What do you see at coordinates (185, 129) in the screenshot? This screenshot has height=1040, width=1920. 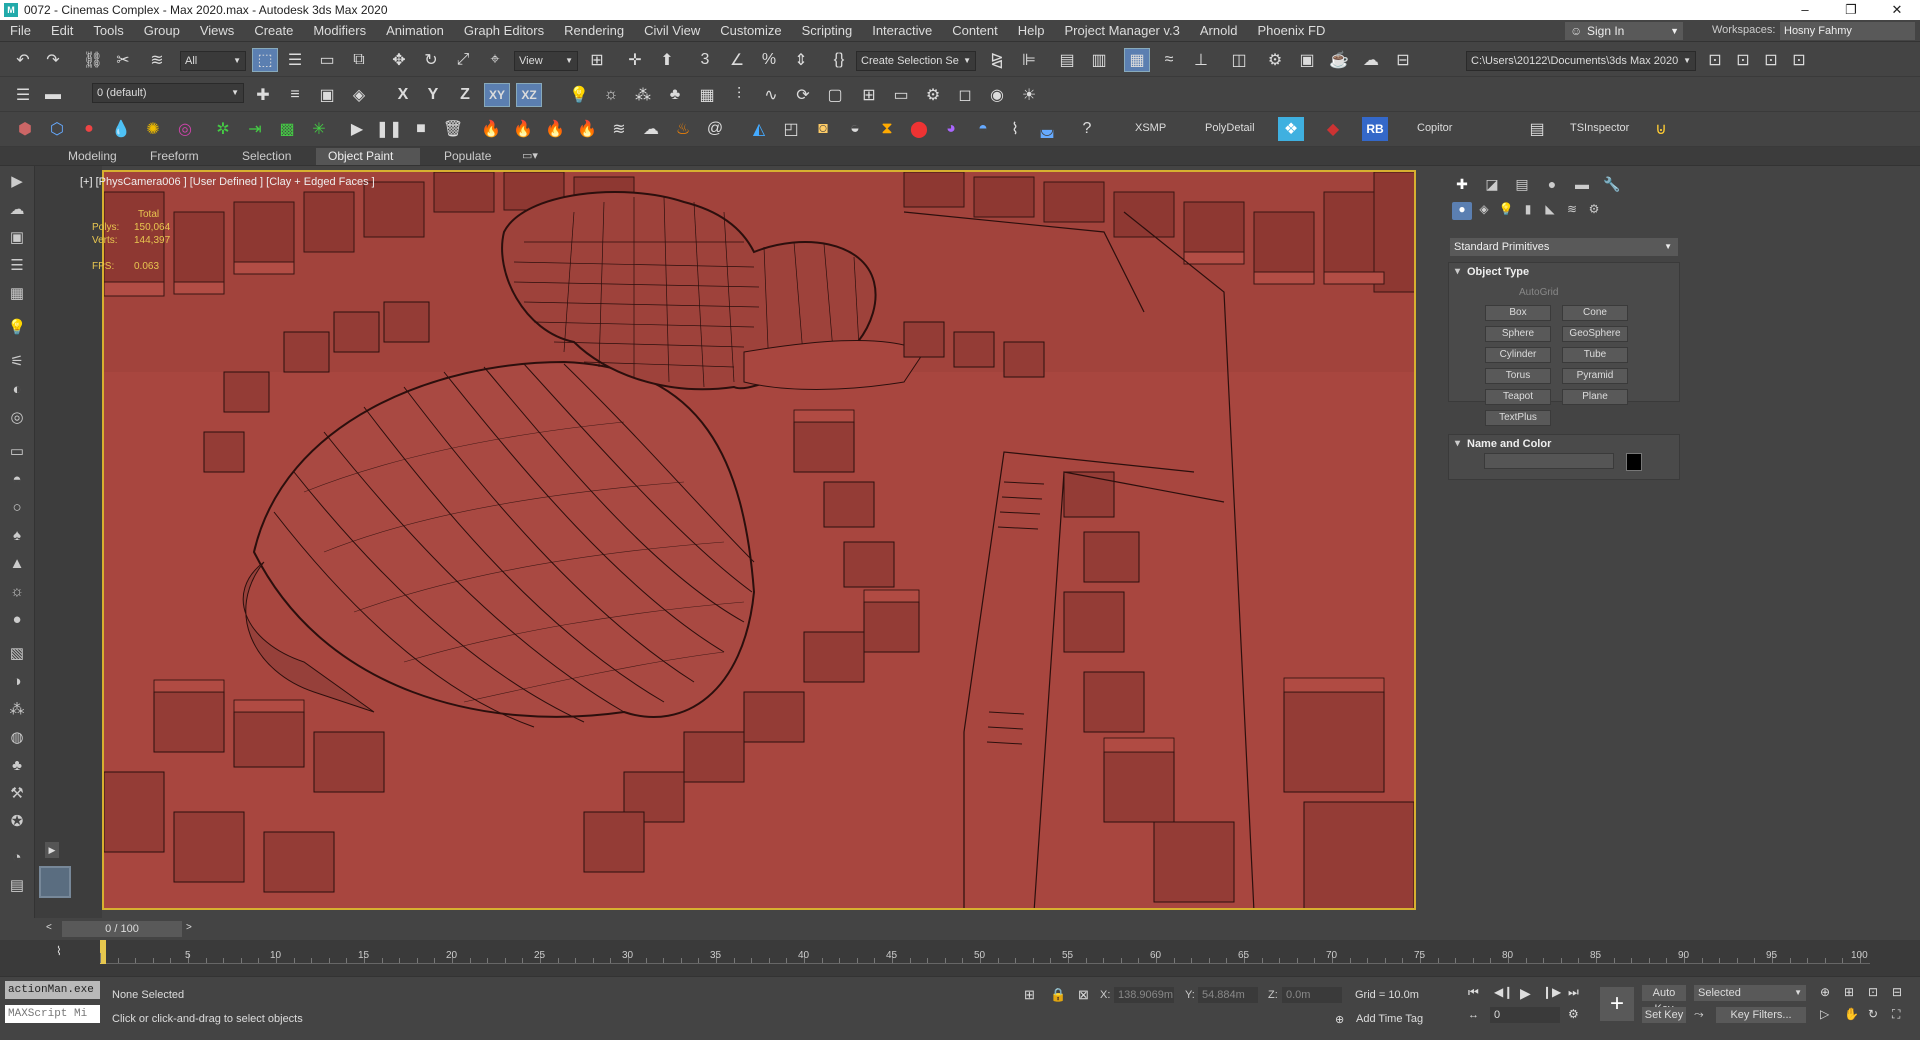 I see `torus-icon: ◎` at bounding box center [185, 129].